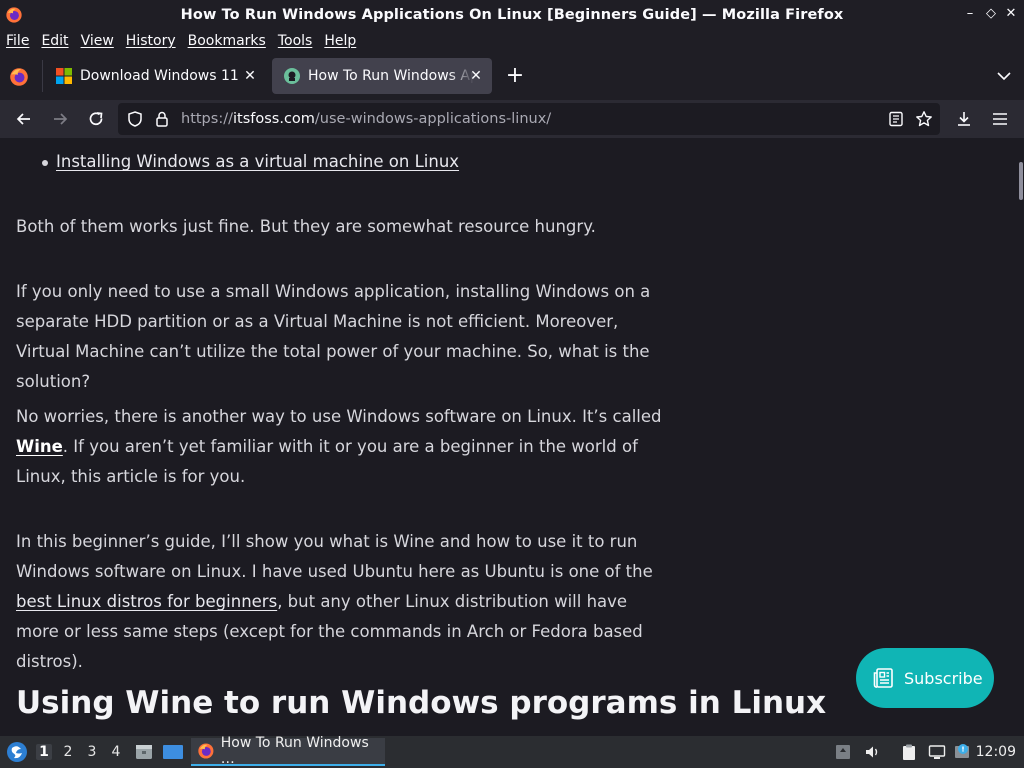  I want to click on lock-icon, so click(162, 119).